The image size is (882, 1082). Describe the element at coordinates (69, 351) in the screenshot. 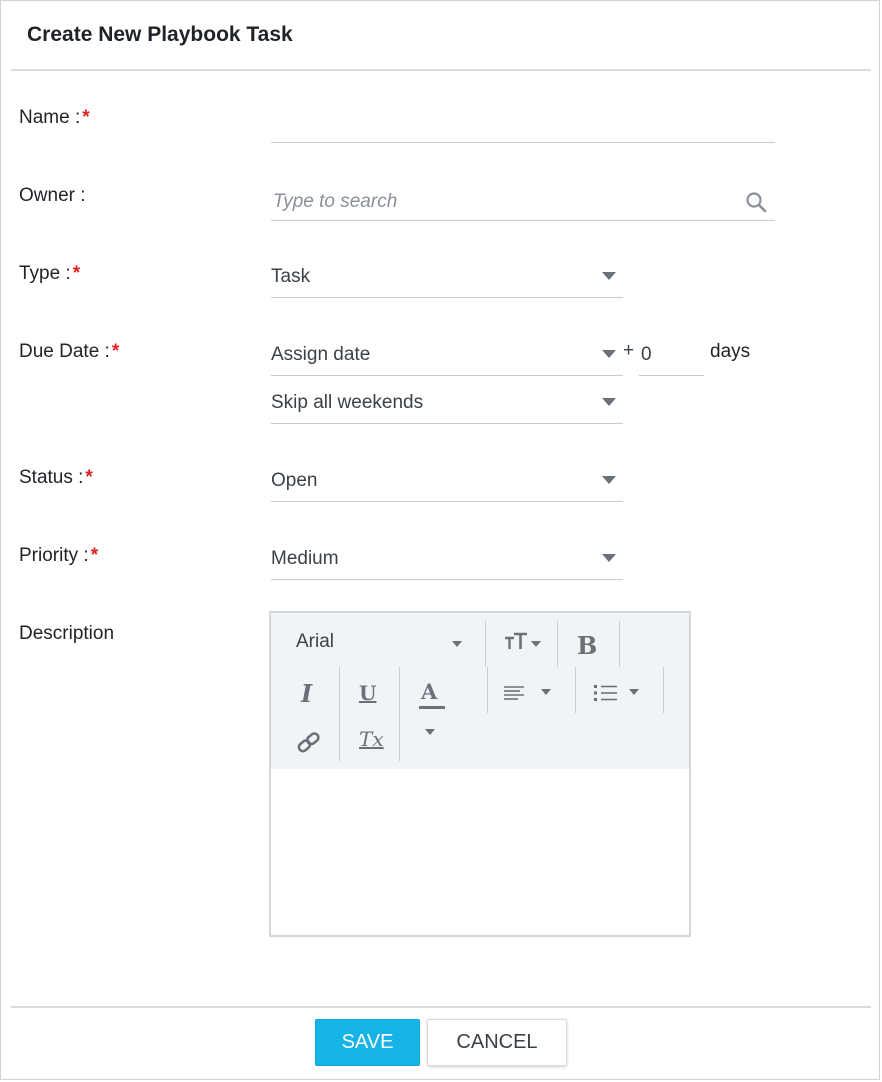

I see `due-date-label: Due Date : *` at that location.